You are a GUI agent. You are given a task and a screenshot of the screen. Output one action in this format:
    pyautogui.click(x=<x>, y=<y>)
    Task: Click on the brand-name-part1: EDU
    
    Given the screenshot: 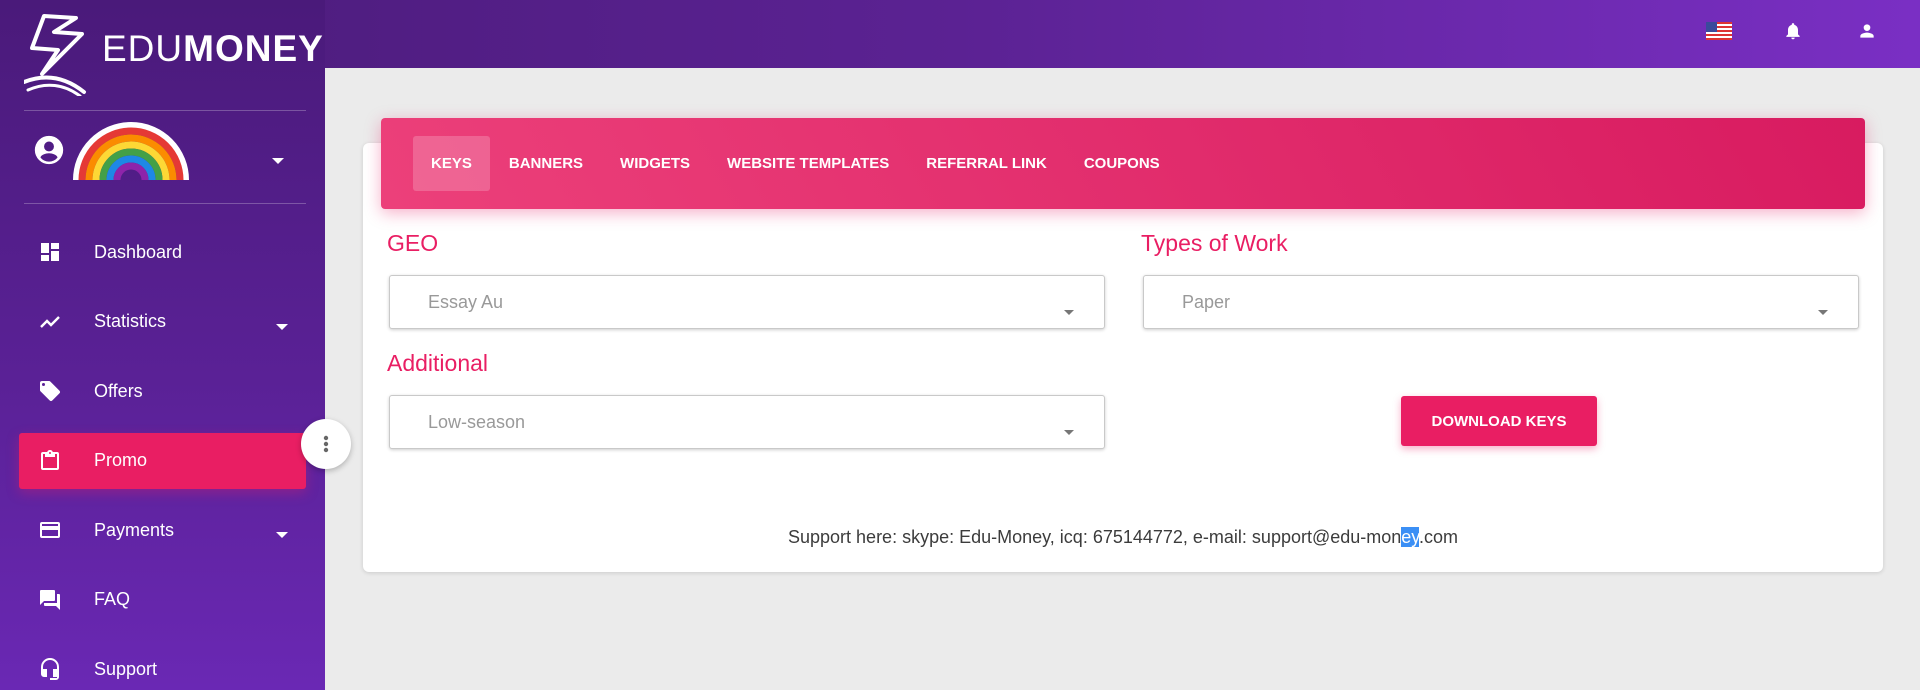 What is the action you would take?
    pyautogui.click(x=143, y=48)
    